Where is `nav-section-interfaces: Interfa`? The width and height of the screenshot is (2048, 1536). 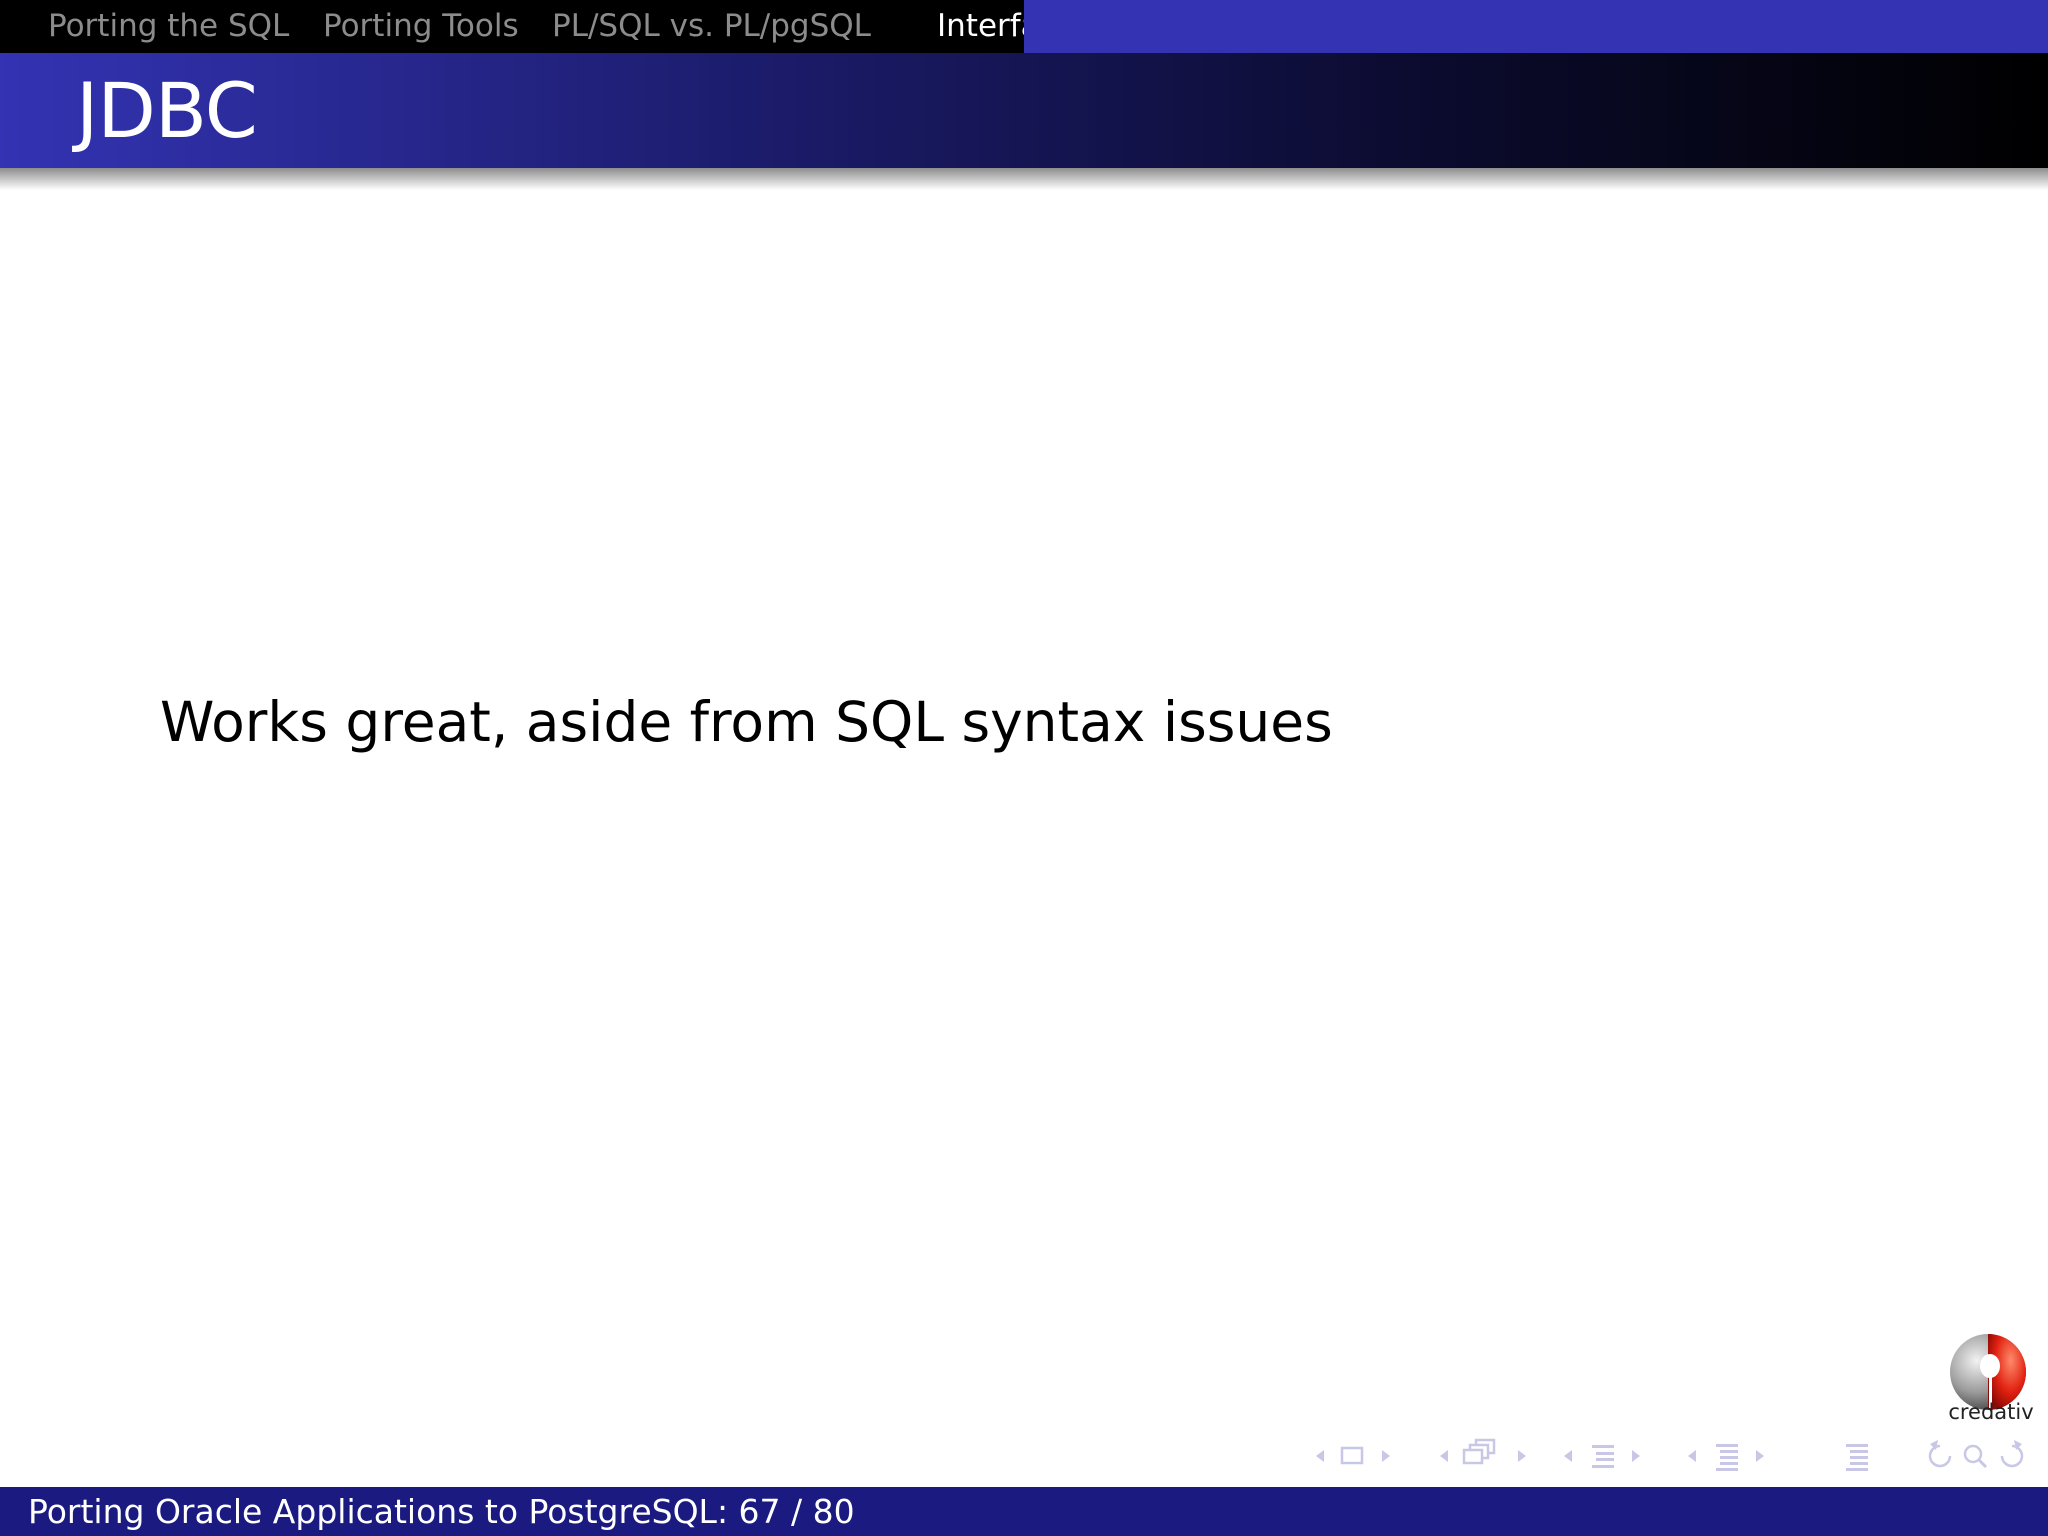 nav-section-interfaces: Interfa is located at coordinates (980, 26).